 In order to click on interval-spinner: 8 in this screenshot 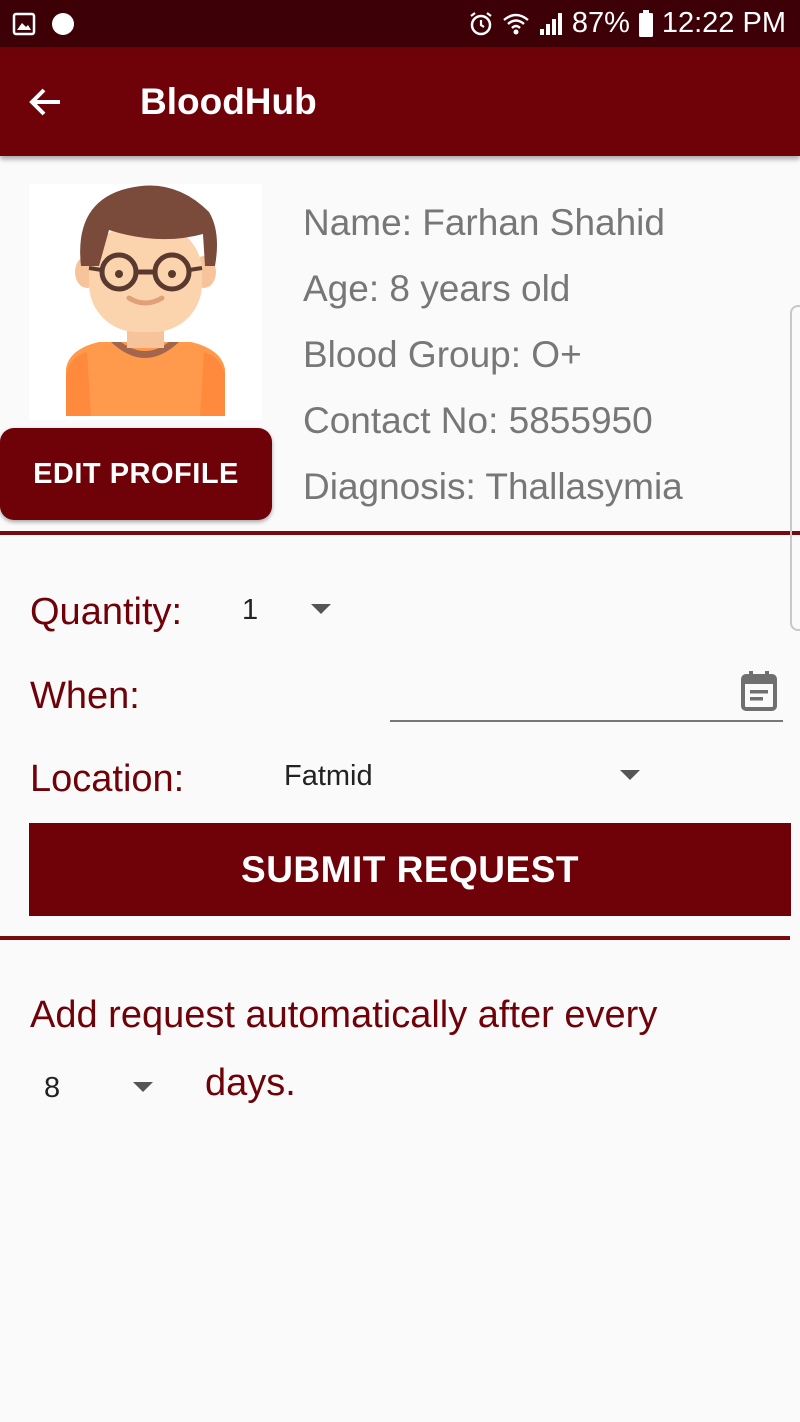, I will do `click(100, 1087)`.